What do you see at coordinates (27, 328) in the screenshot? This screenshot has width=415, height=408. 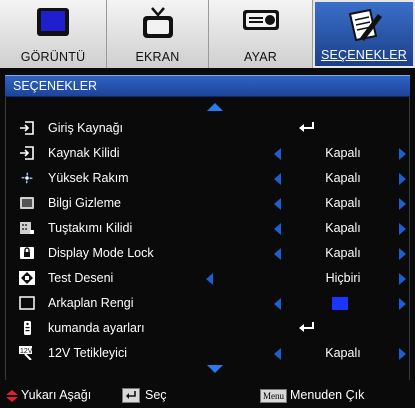 I see `remote-icon` at bounding box center [27, 328].